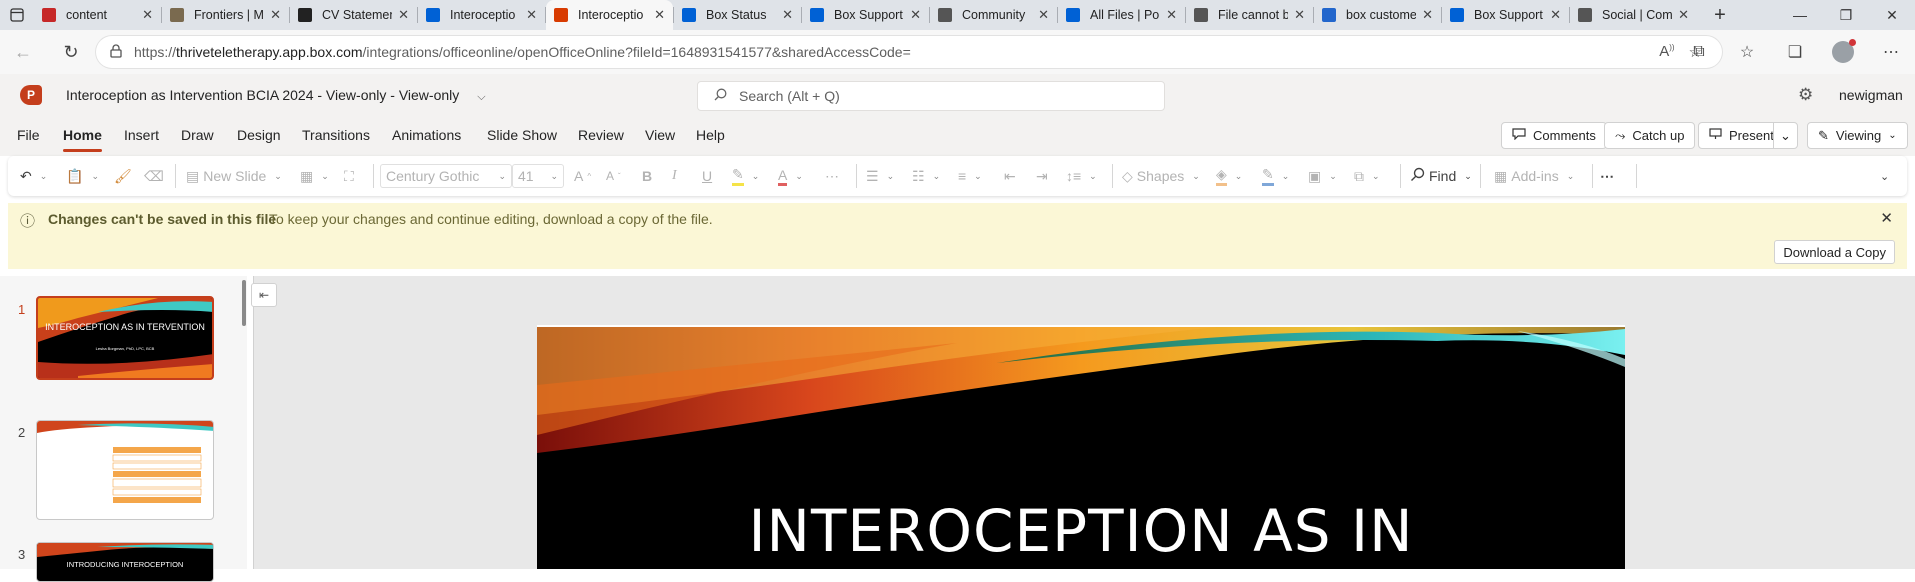  I want to click on browser-tab: CV Statemen ✕, so click(353, 15).